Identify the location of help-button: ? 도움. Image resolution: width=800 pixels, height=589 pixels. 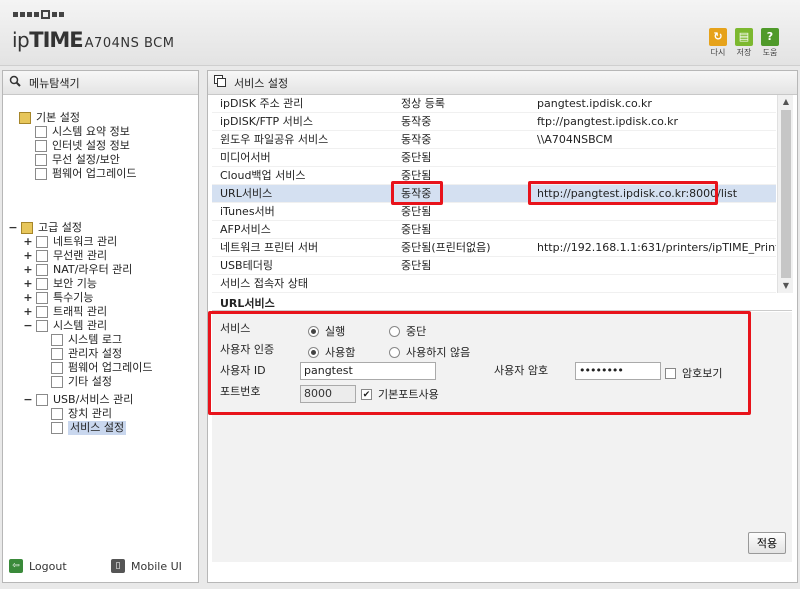
(770, 43).